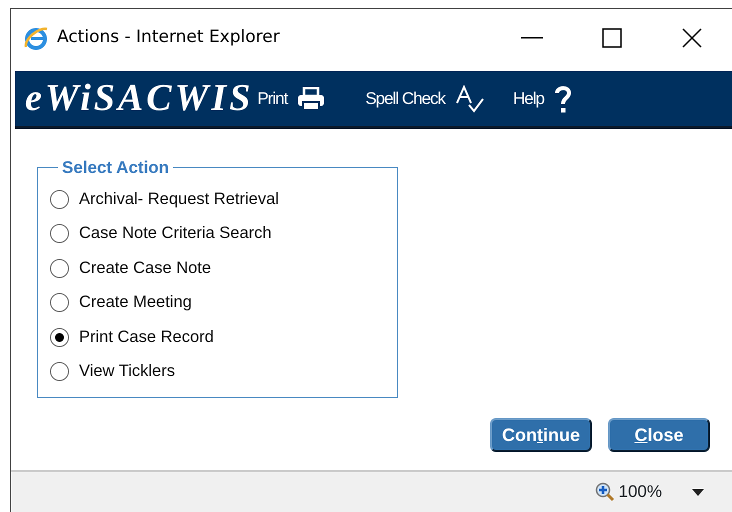 The image size is (732, 512). What do you see at coordinates (563, 99) in the screenshot?
I see `help-icon` at bounding box center [563, 99].